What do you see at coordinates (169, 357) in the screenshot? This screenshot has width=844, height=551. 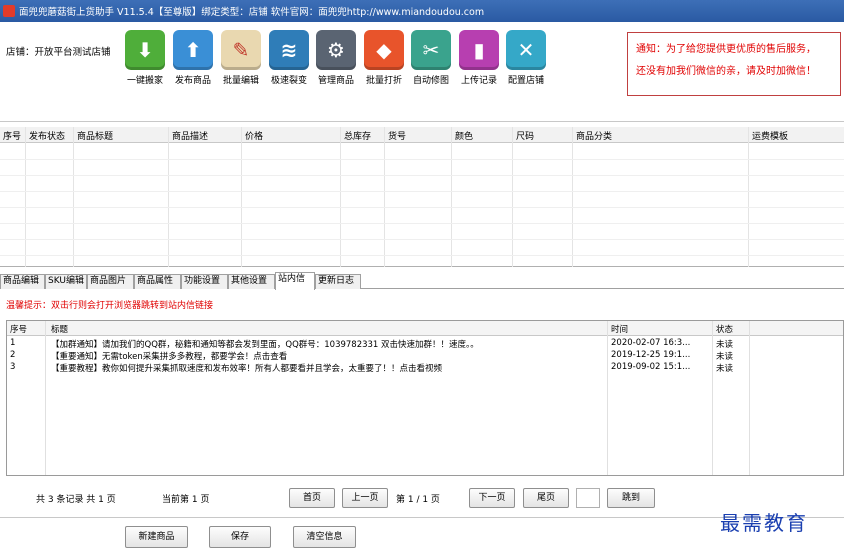 I see `row-title: 【重要通知】无需token采集拼多多教程，都要学会！点击查看` at bounding box center [169, 357].